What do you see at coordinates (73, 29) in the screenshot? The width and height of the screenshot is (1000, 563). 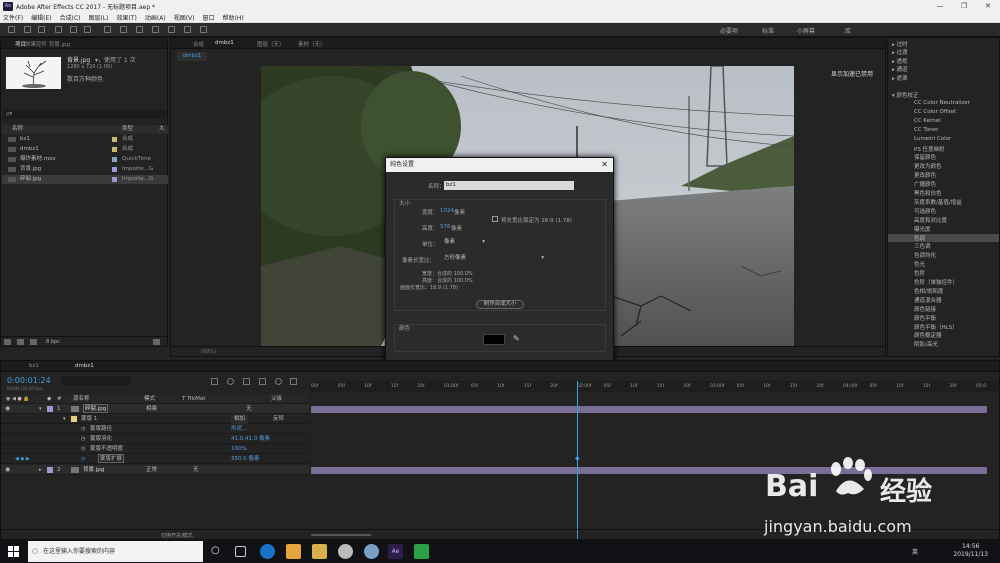 I see `camera-tool-icon` at bounding box center [73, 29].